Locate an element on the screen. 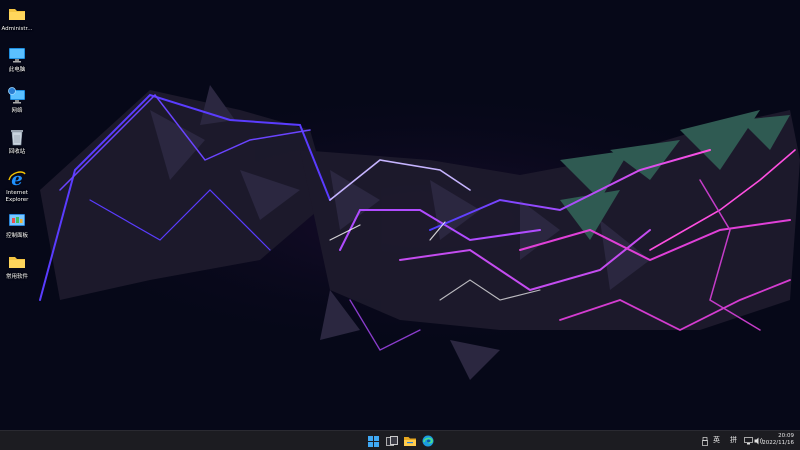 Image resolution: width=800 pixels, height=450 pixels. recycle-bin-icon is located at coordinates (17, 137).